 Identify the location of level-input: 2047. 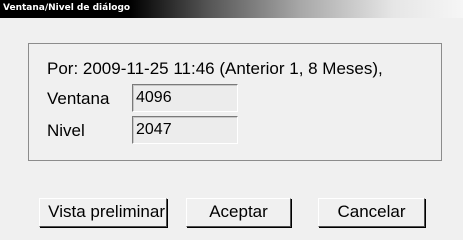
(185, 130).